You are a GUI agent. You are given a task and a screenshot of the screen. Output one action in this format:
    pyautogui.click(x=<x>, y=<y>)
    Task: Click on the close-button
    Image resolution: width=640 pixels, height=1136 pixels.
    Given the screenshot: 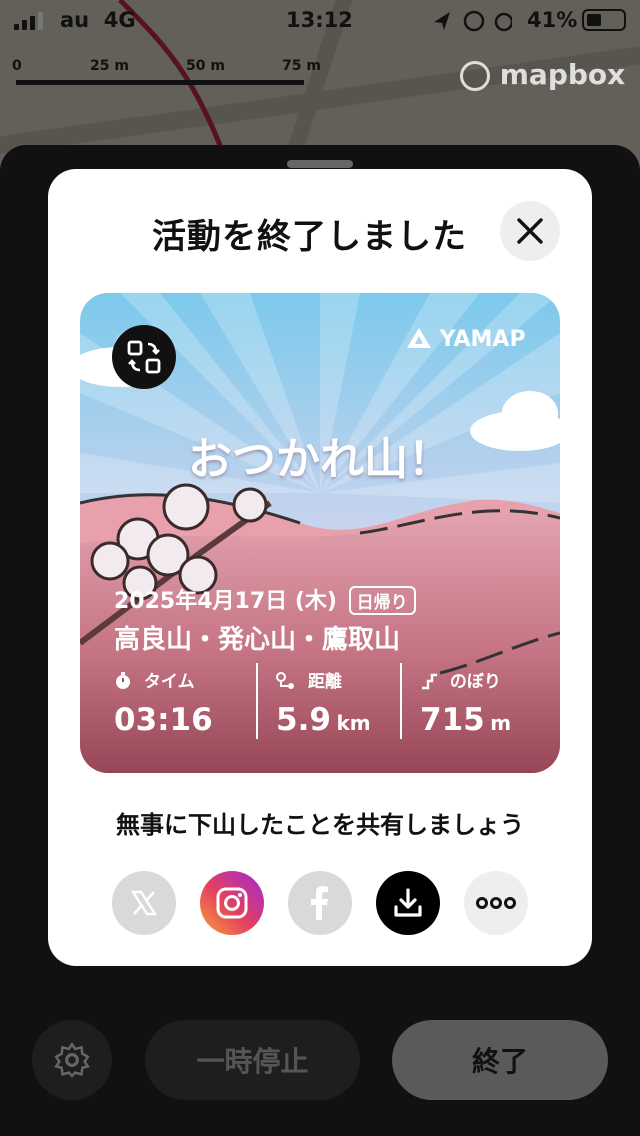 What is the action you would take?
    pyautogui.click(x=530, y=231)
    